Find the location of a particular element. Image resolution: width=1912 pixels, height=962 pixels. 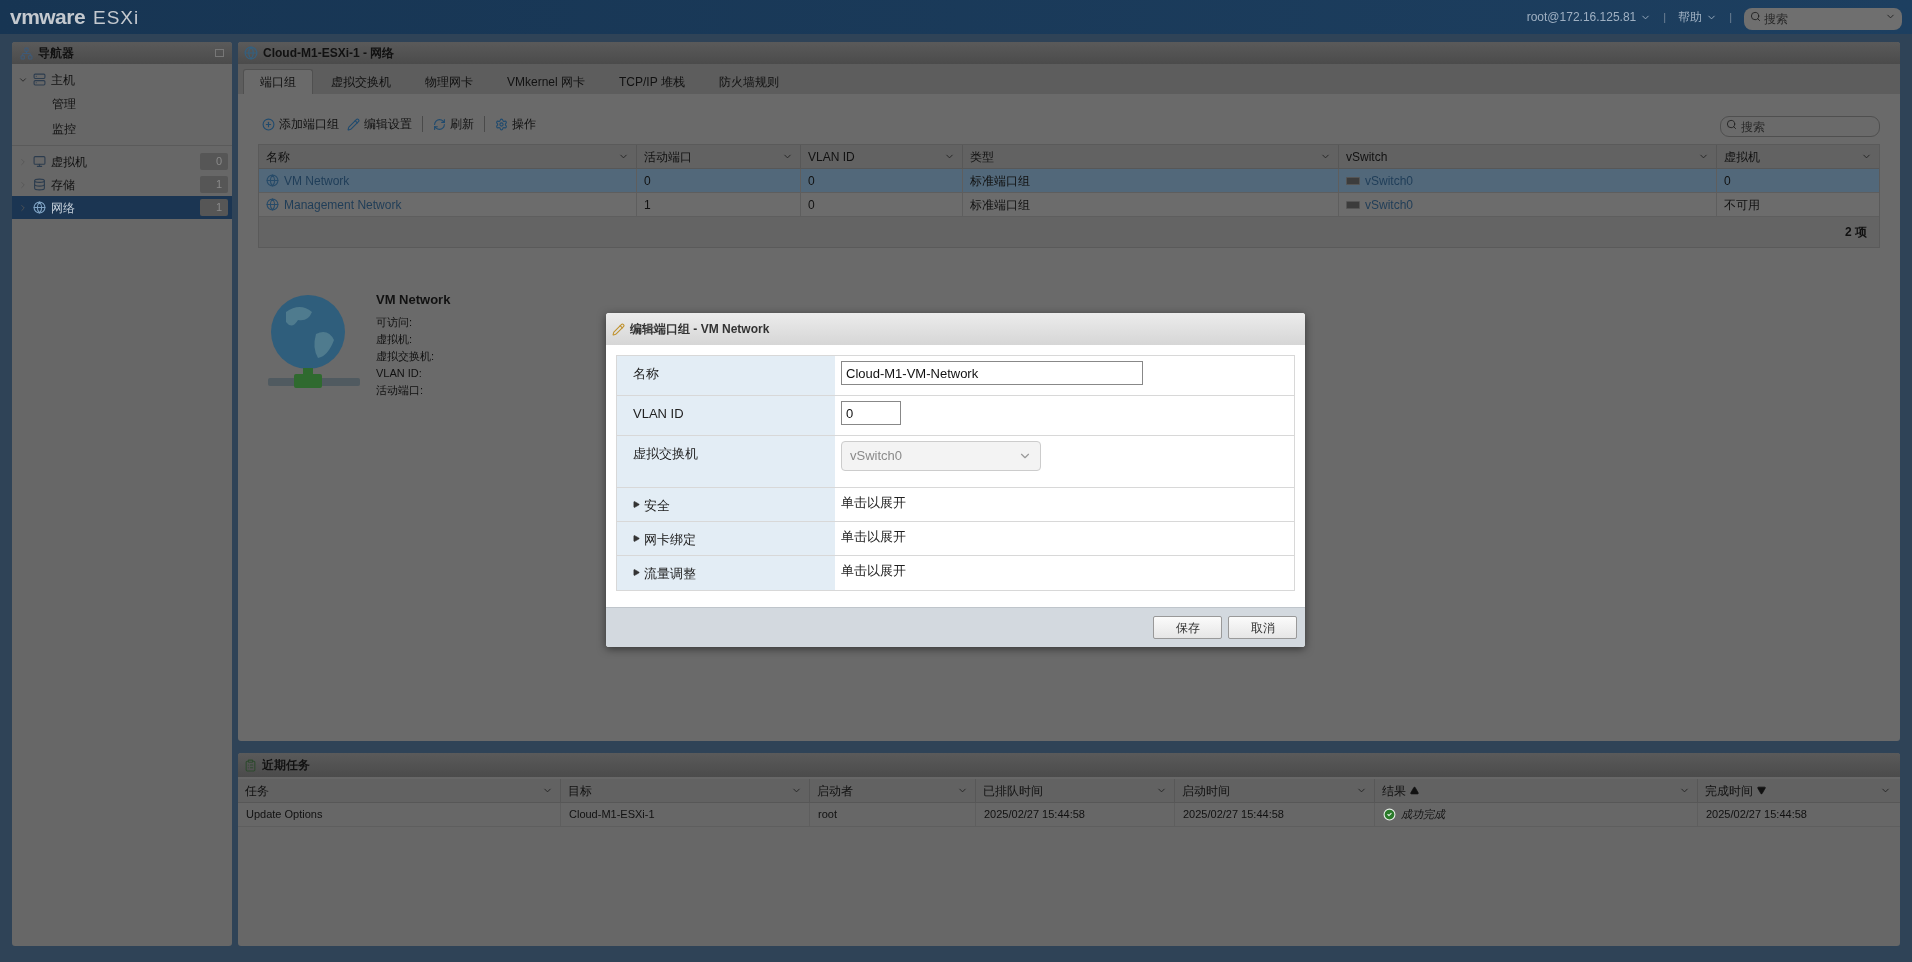

column-header: 任务 is located at coordinates (399, 790).